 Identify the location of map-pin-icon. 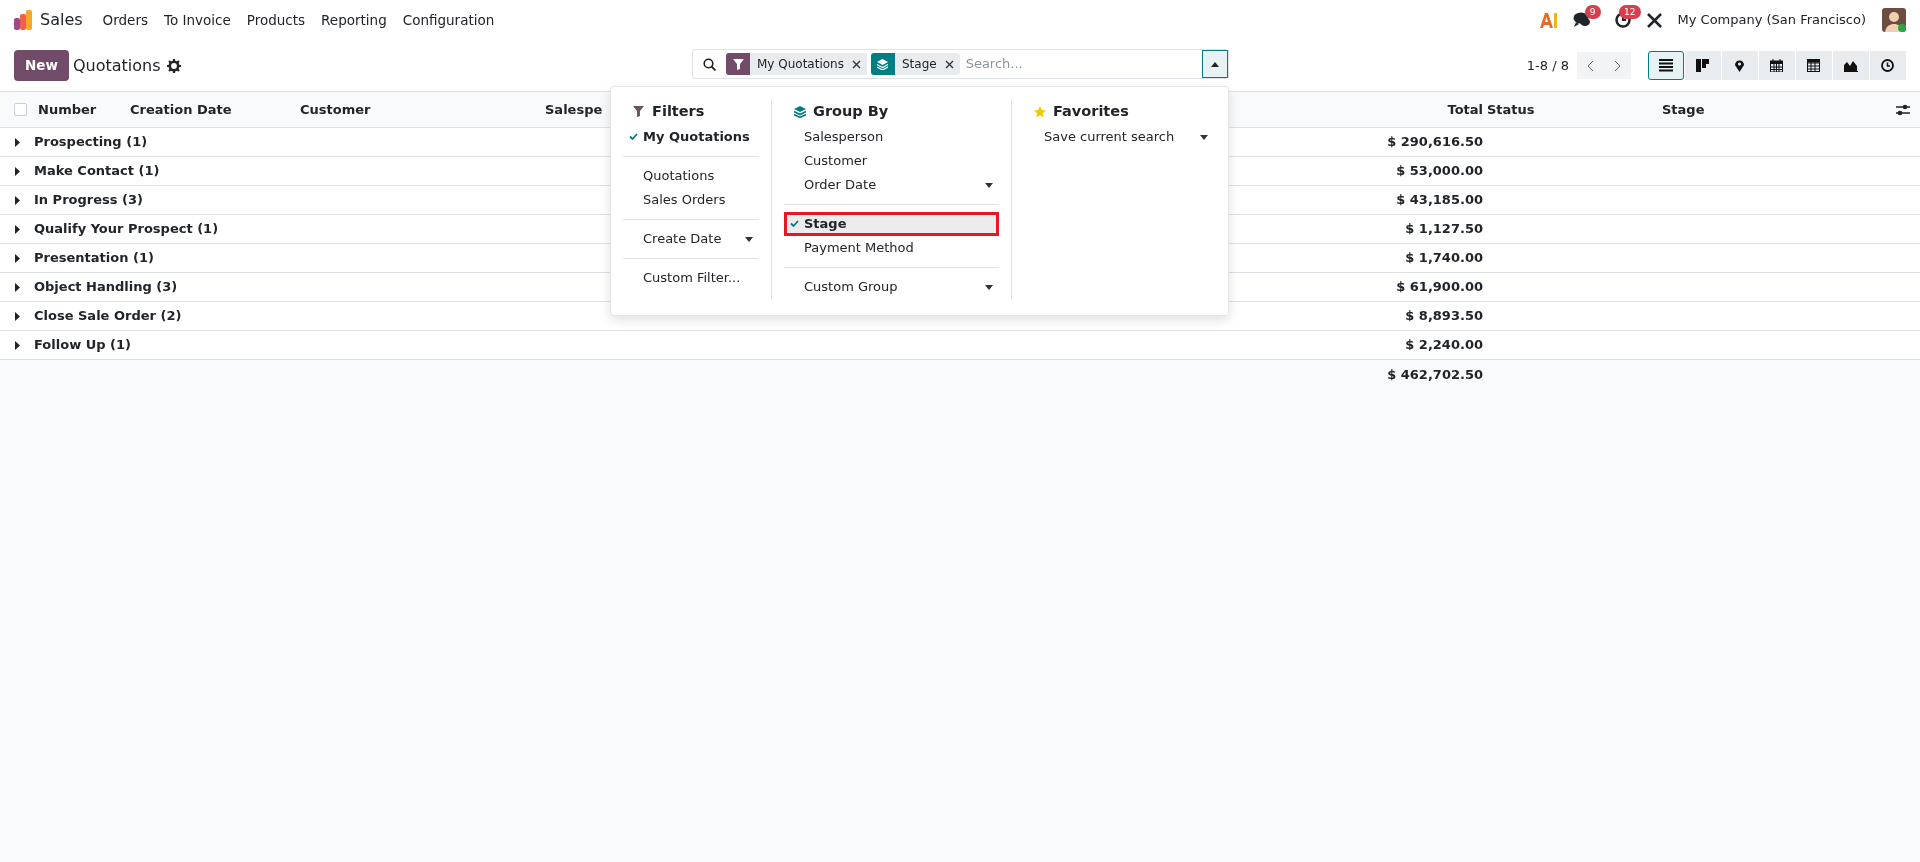
(1740, 65).